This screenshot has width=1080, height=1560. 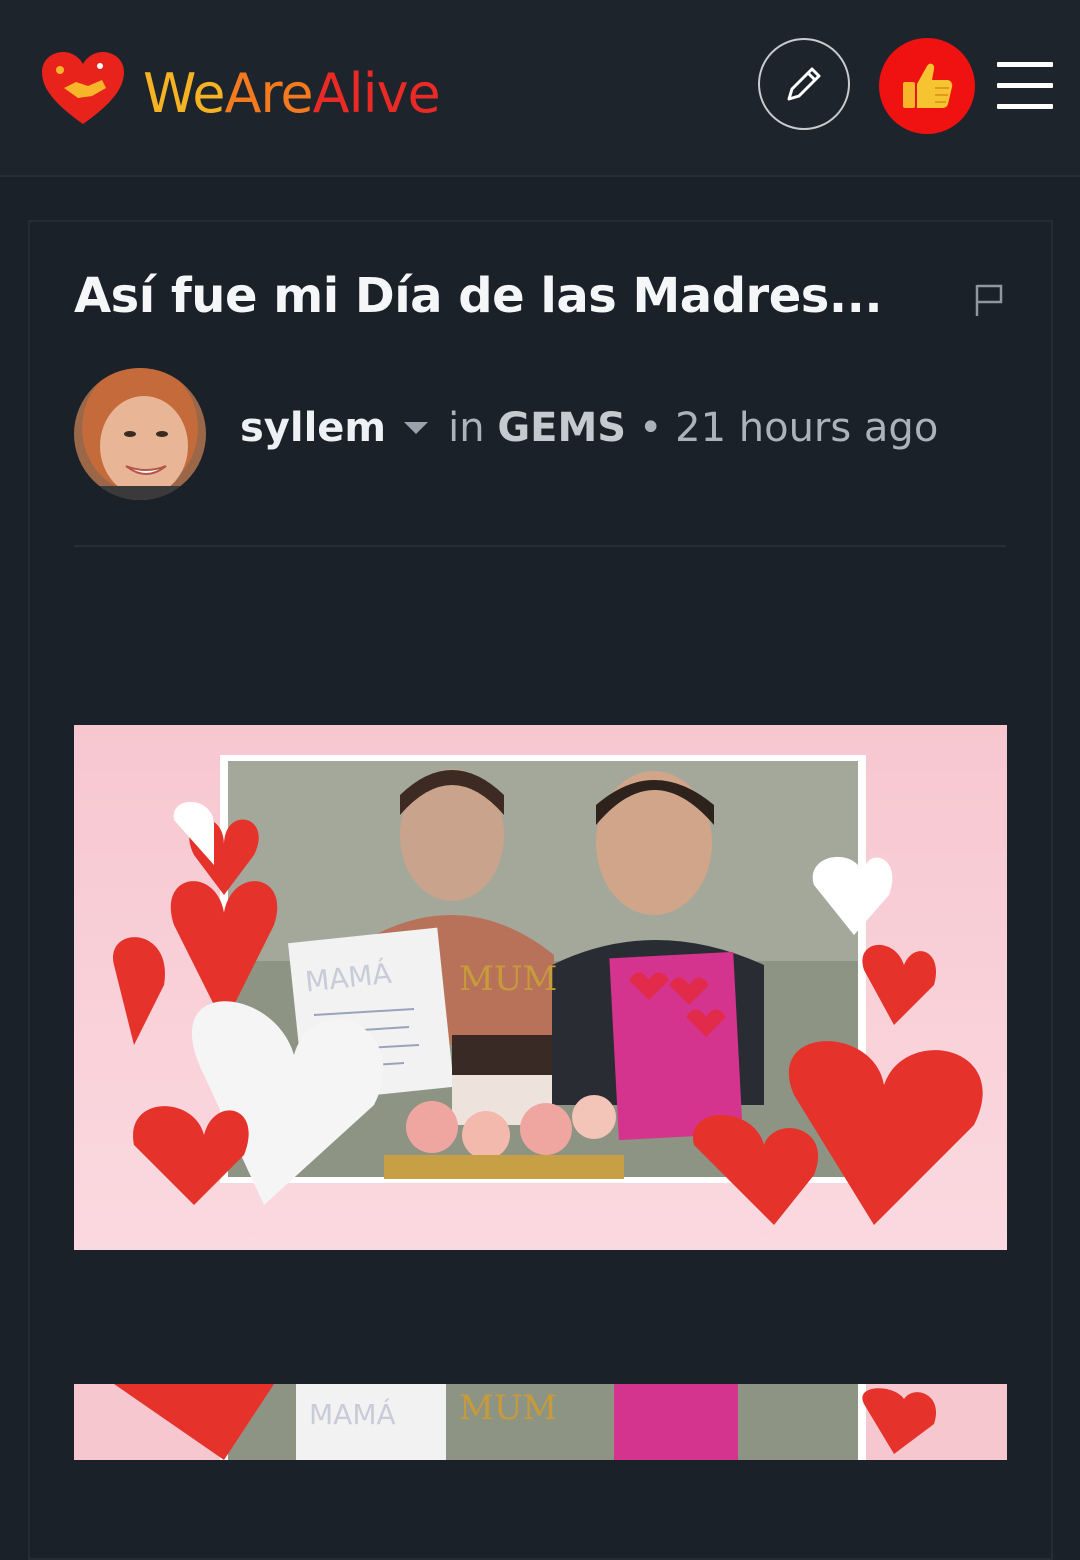 I want to click on hamburger-menu-button, so click(x=1026, y=86).